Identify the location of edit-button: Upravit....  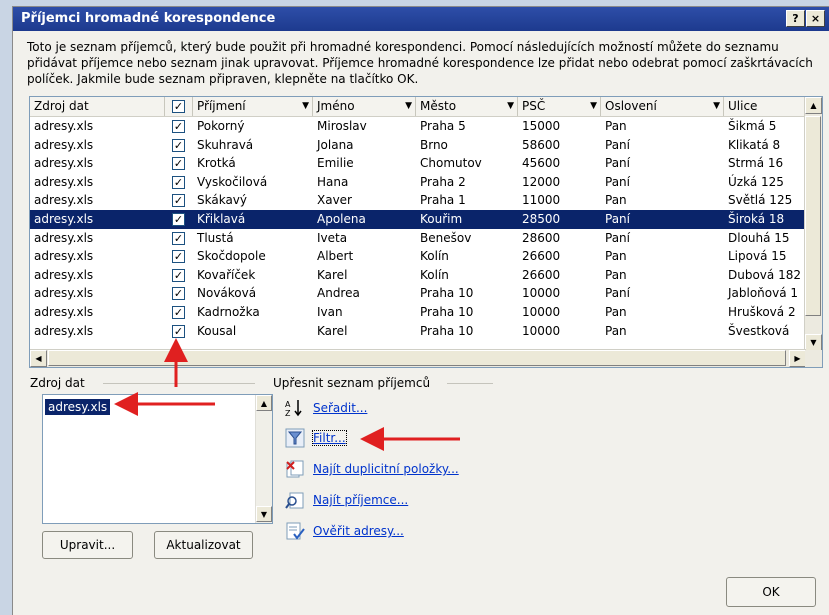
(87, 545).